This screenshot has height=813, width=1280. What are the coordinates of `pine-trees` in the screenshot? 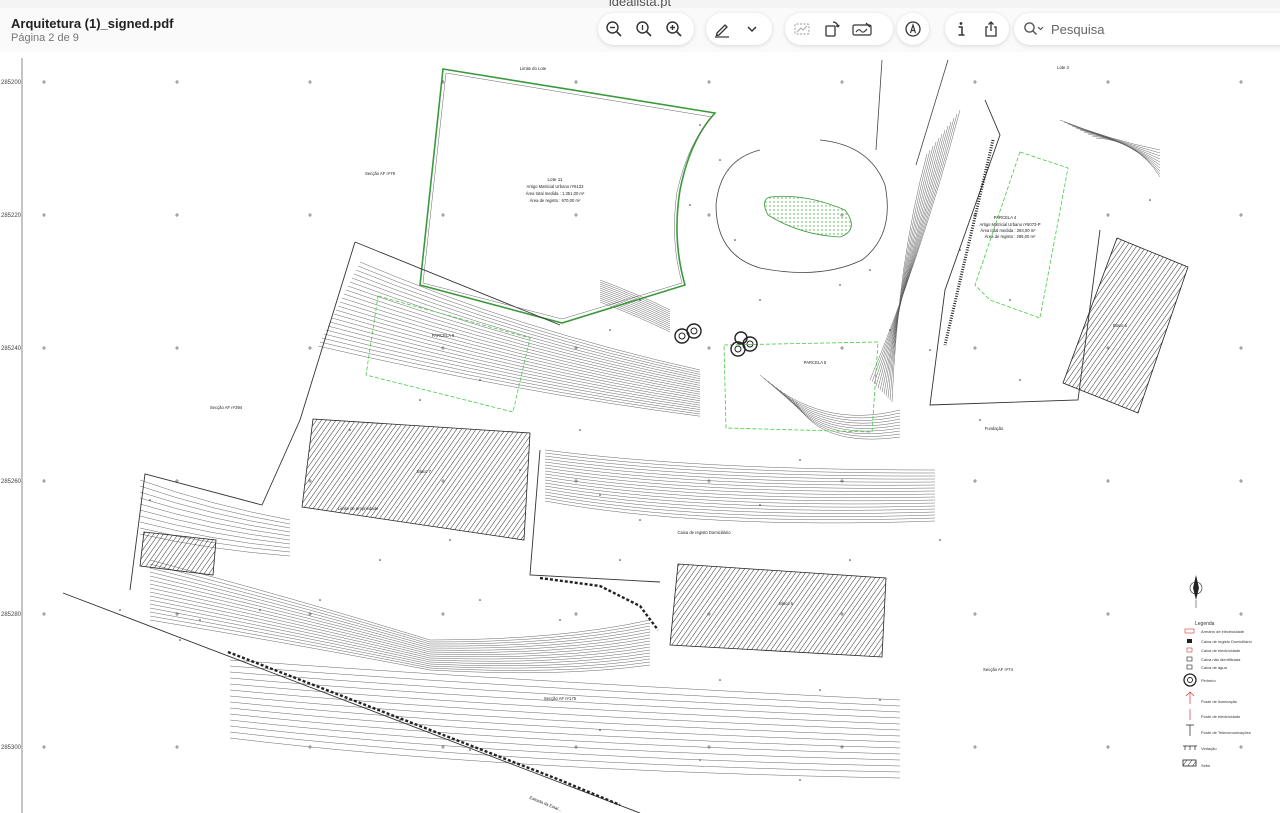 It's located at (716, 340).